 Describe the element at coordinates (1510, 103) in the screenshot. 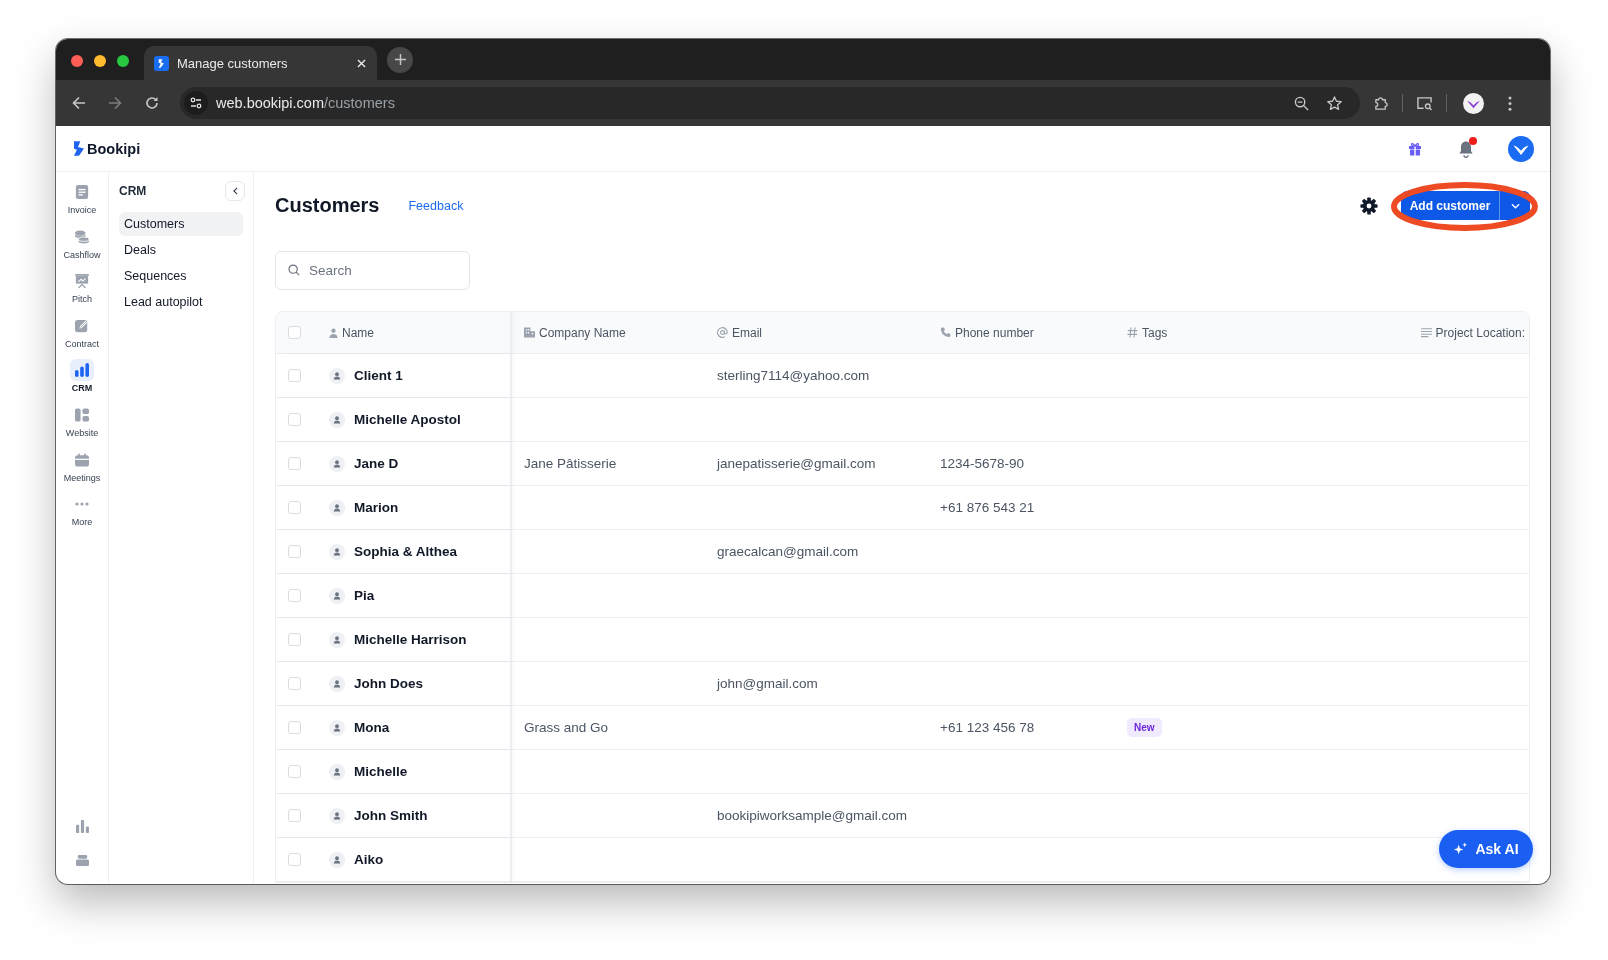

I see `menu-icon` at that location.